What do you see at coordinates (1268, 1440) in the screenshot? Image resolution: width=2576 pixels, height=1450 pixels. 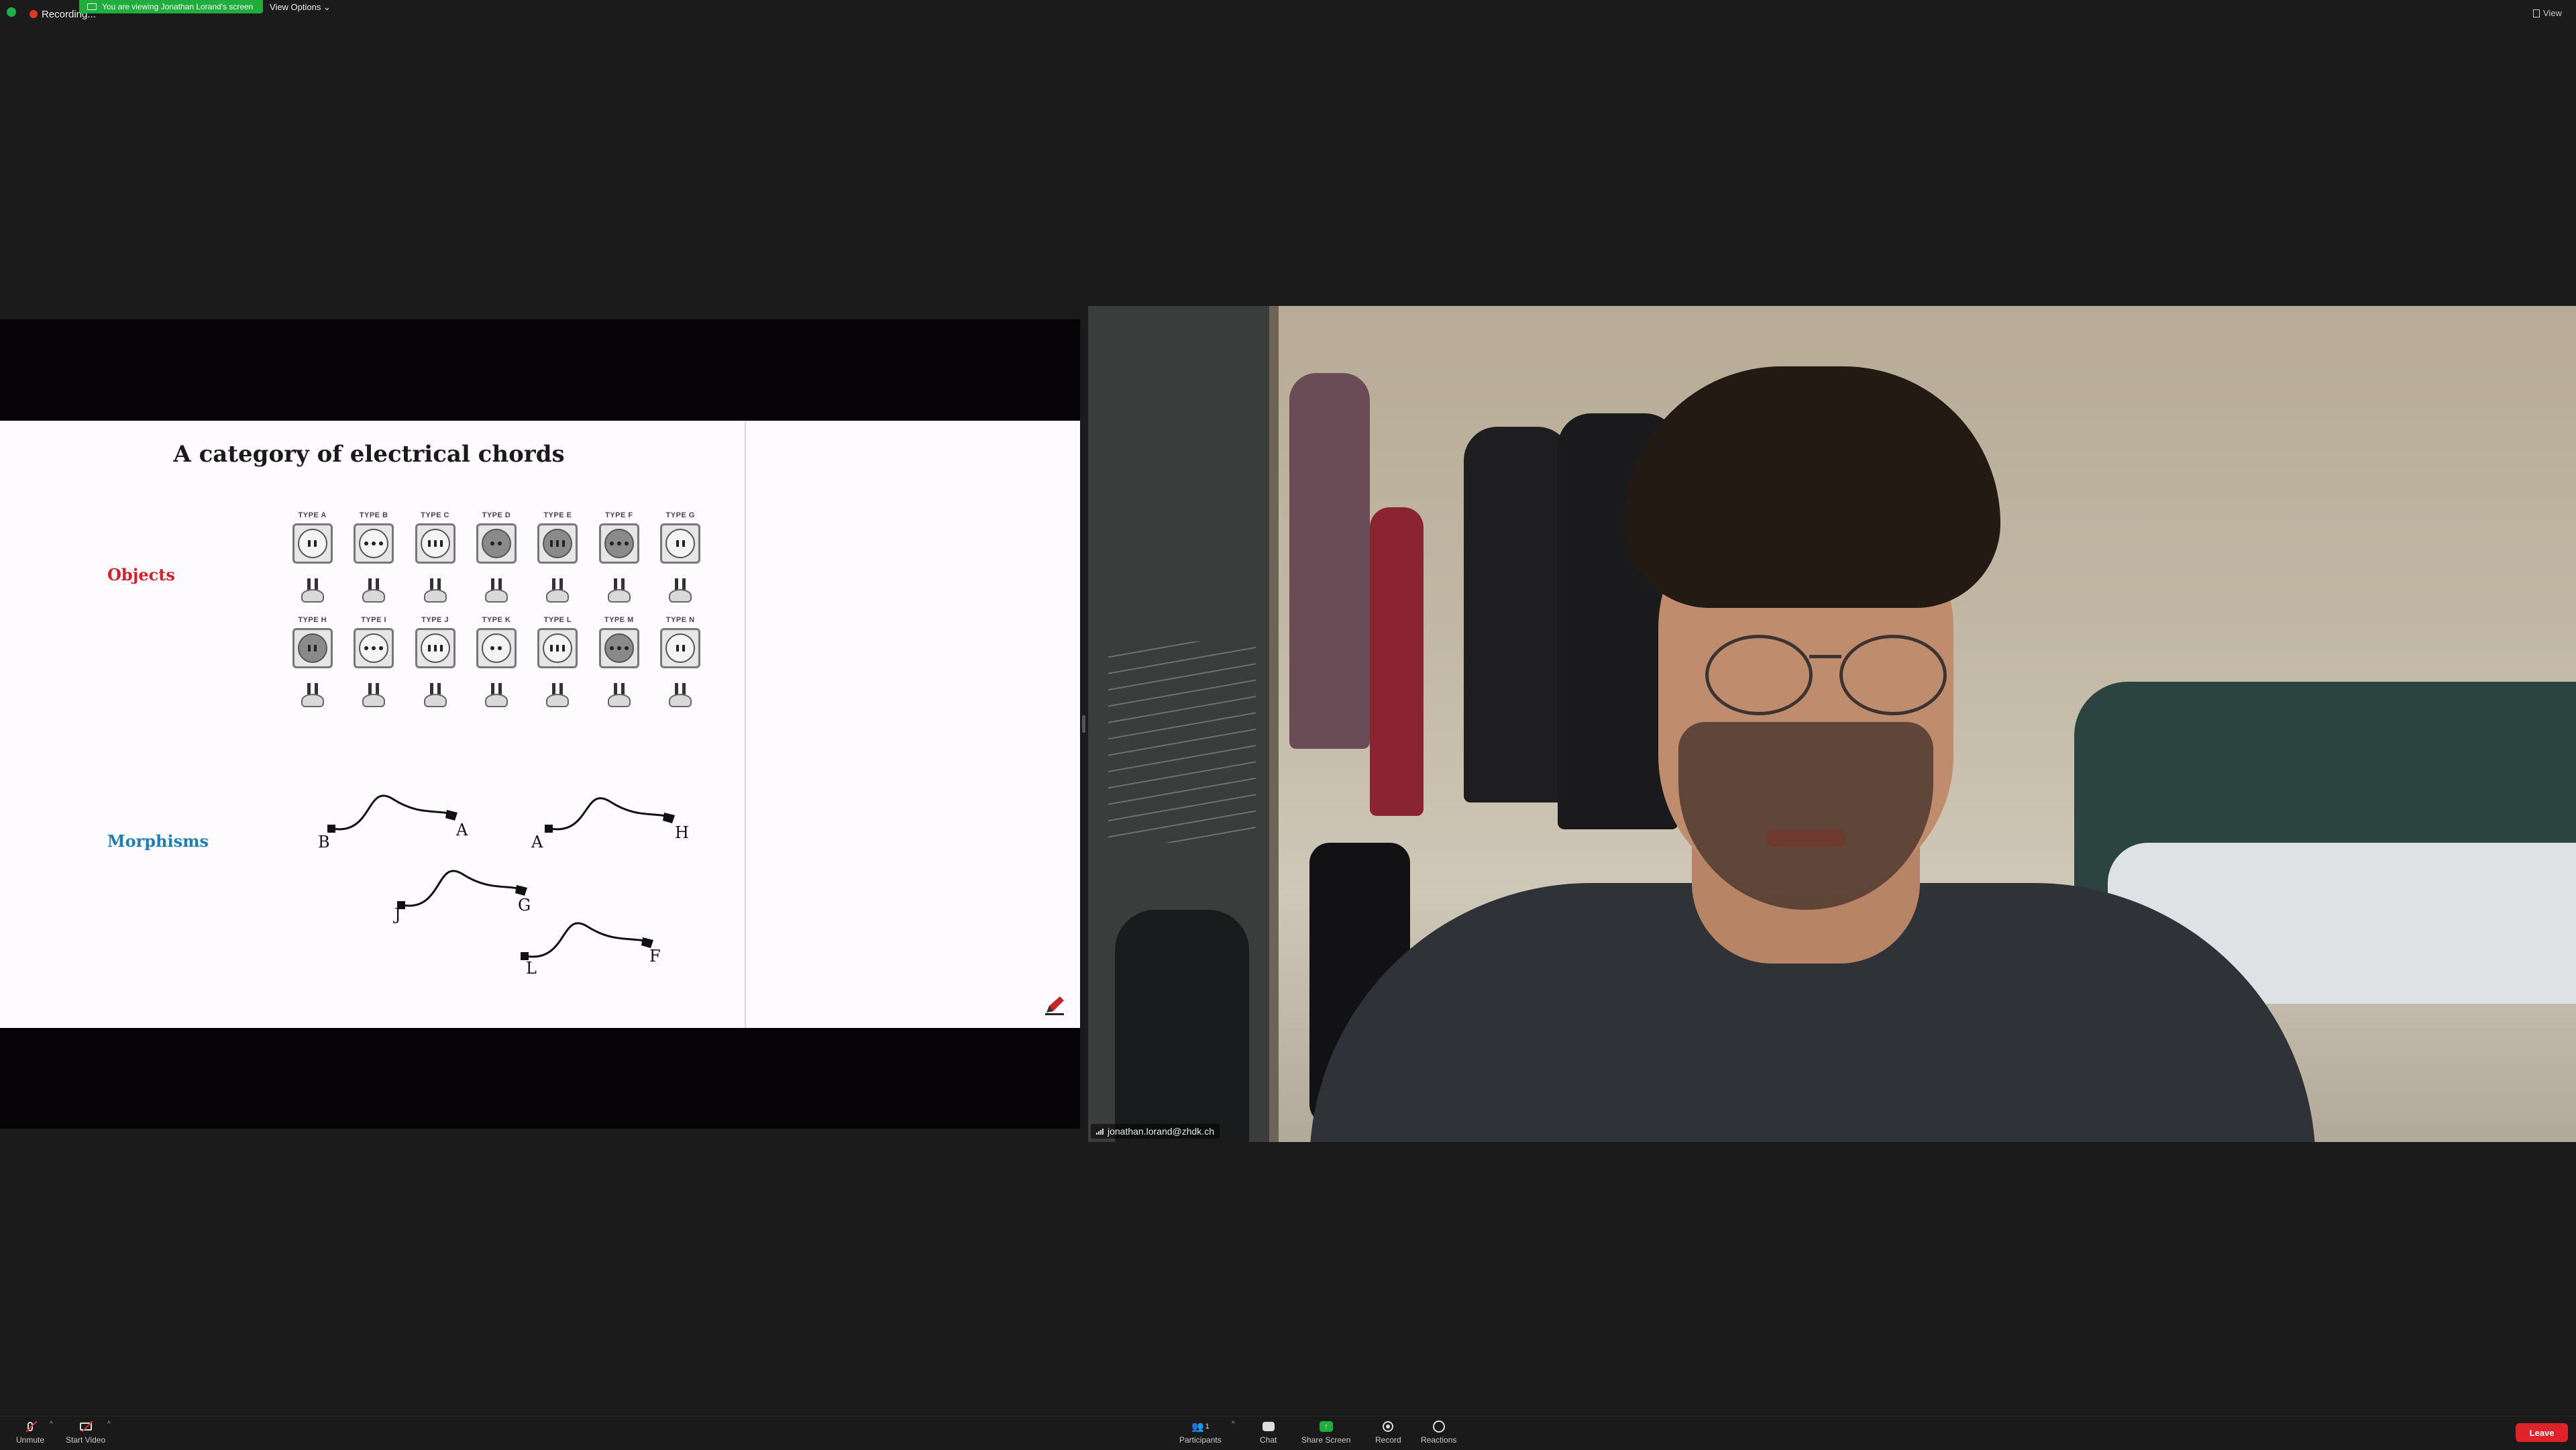 I see `chat-label: Chat` at bounding box center [1268, 1440].